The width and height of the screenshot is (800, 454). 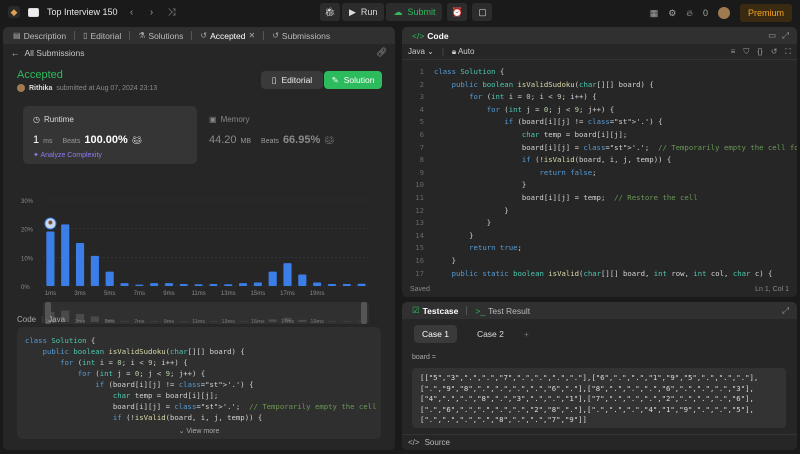 What do you see at coordinates (27, 231) in the screenshot?
I see `y-tick-label: 20%` at bounding box center [27, 231].